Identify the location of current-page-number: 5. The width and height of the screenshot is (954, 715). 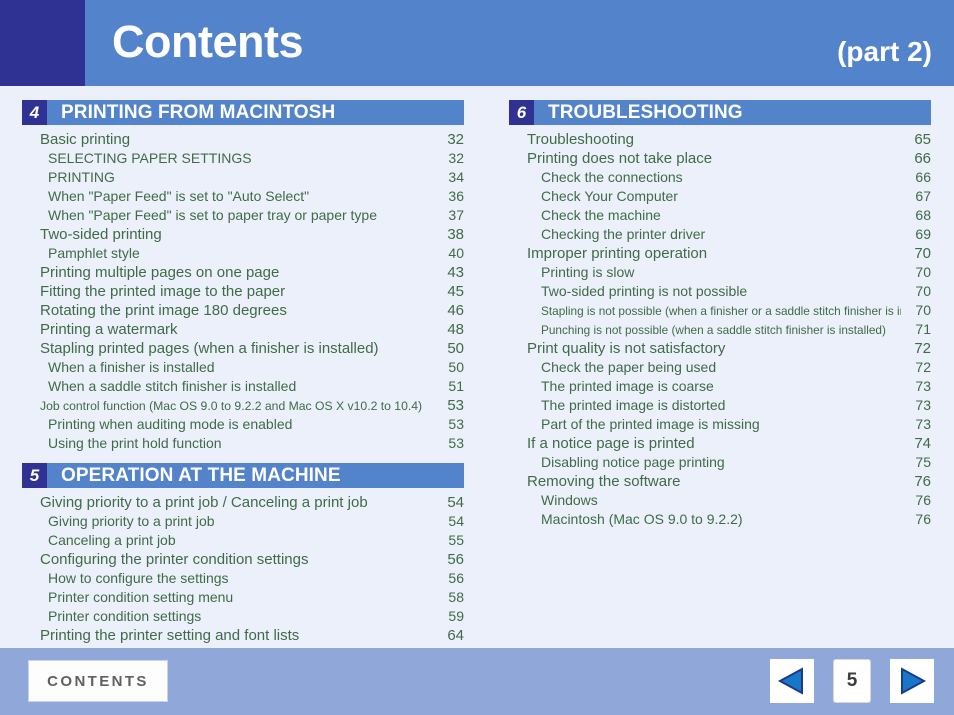
(852, 680).